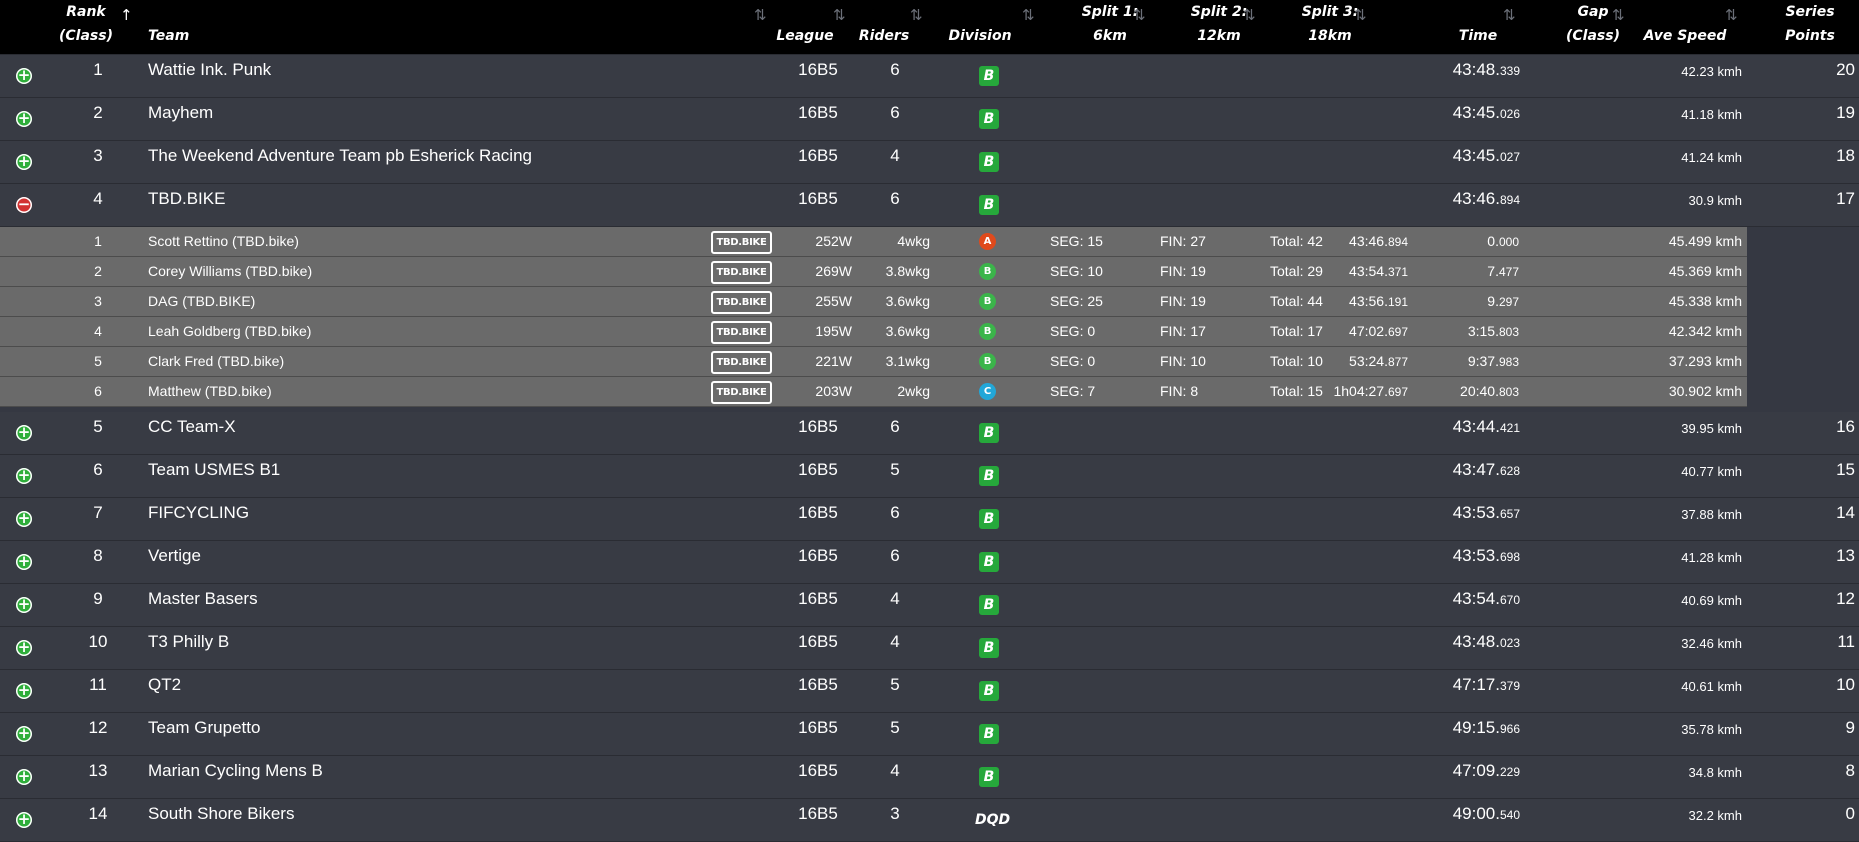 This screenshot has height=842, width=1859. Describe the element at coordinates (204, 728) in the screenshot. I see `team-name: Team Grupetto` at that location.